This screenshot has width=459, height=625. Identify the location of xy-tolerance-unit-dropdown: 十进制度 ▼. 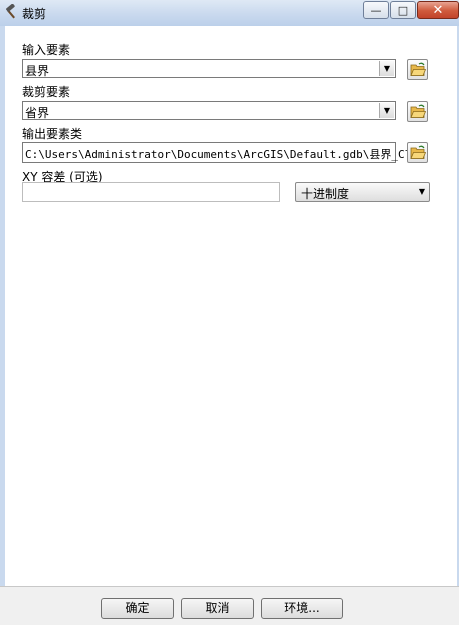
(362, 192).